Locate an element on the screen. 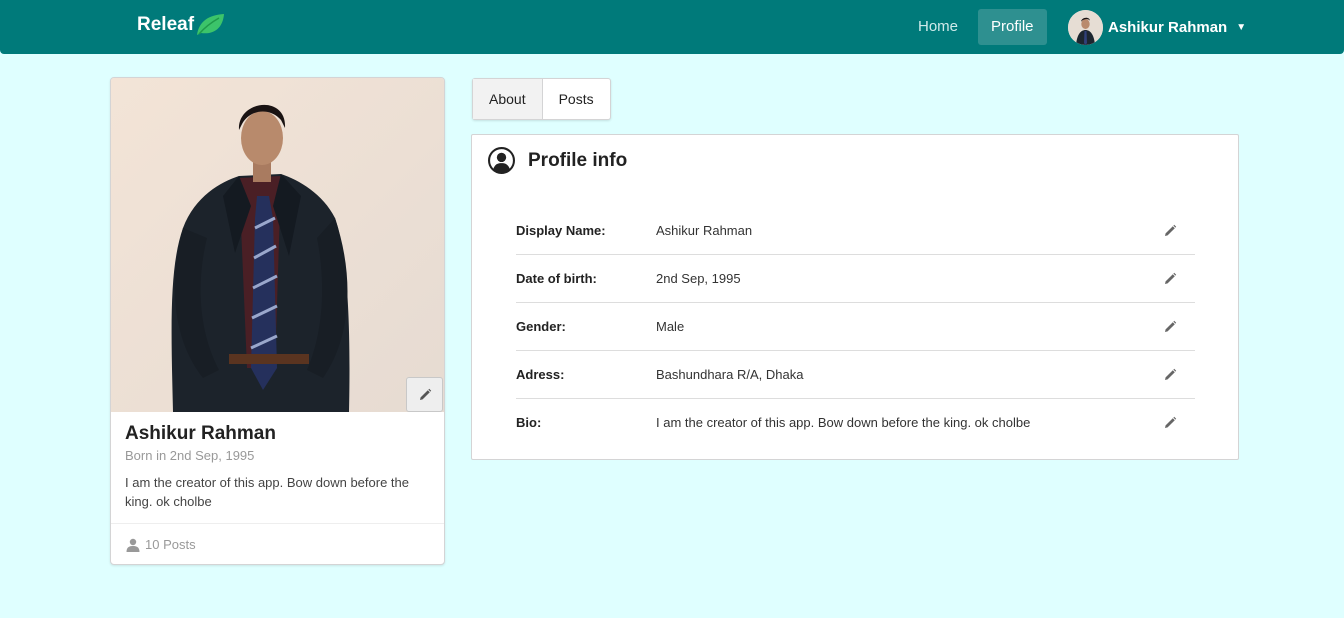 The height and width of the screenshot is (618, 1344). profile-photo is located at coordinates (277, 245).